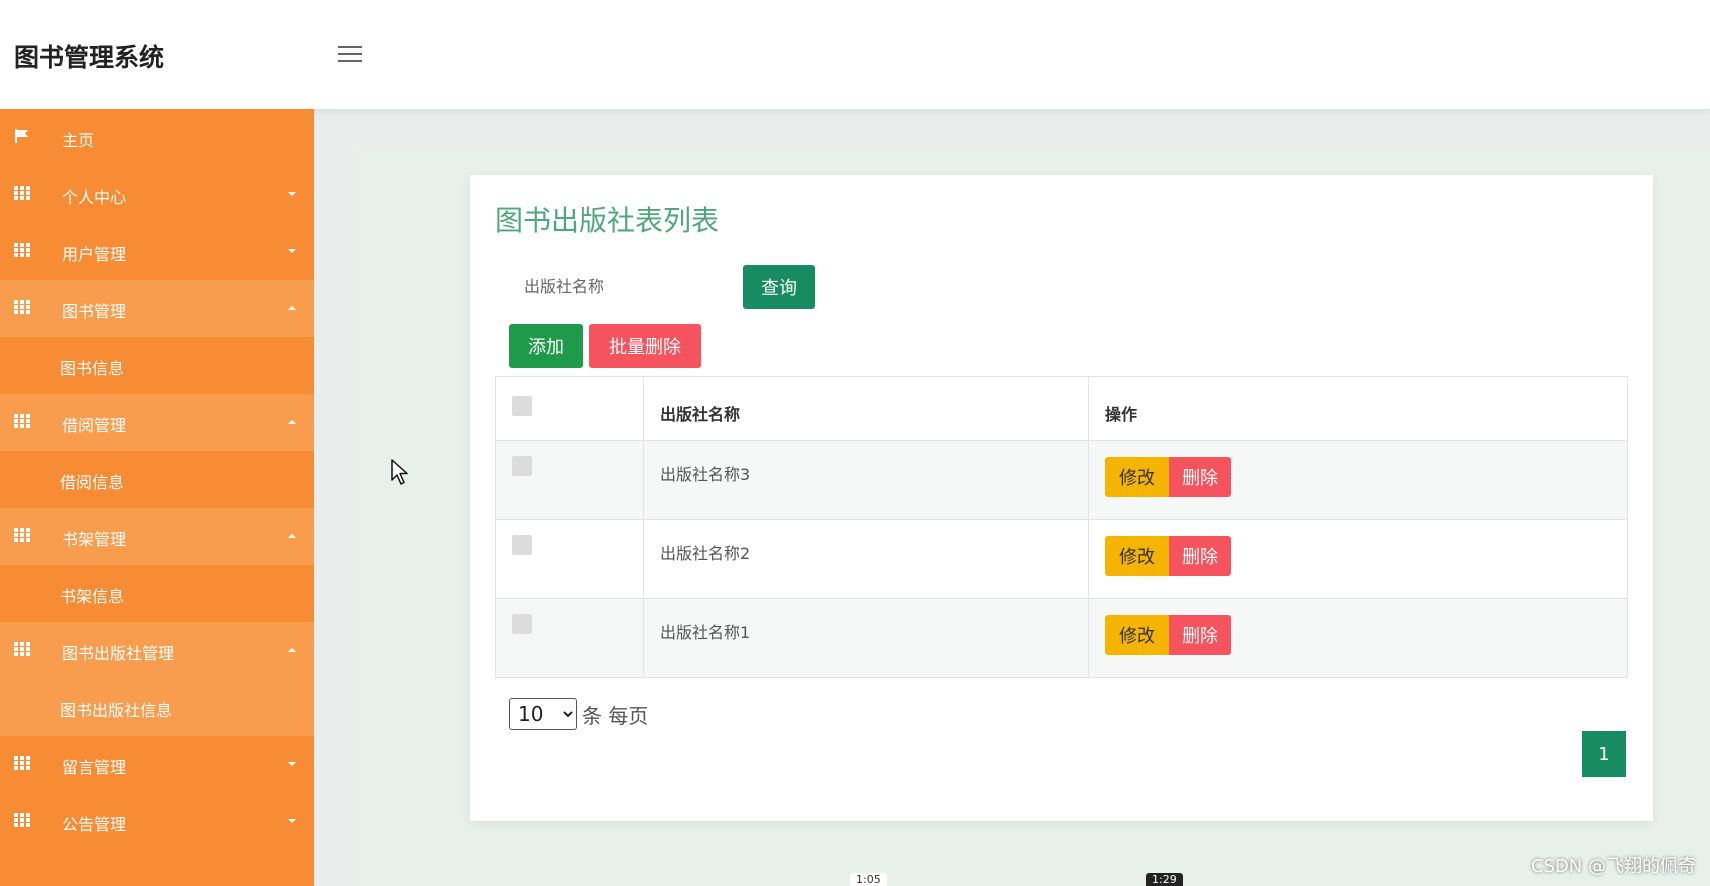 This screenshot has width=1710, height=886. I want to click on sidebar-subitem-label: 书架信息, so click(92, 596).